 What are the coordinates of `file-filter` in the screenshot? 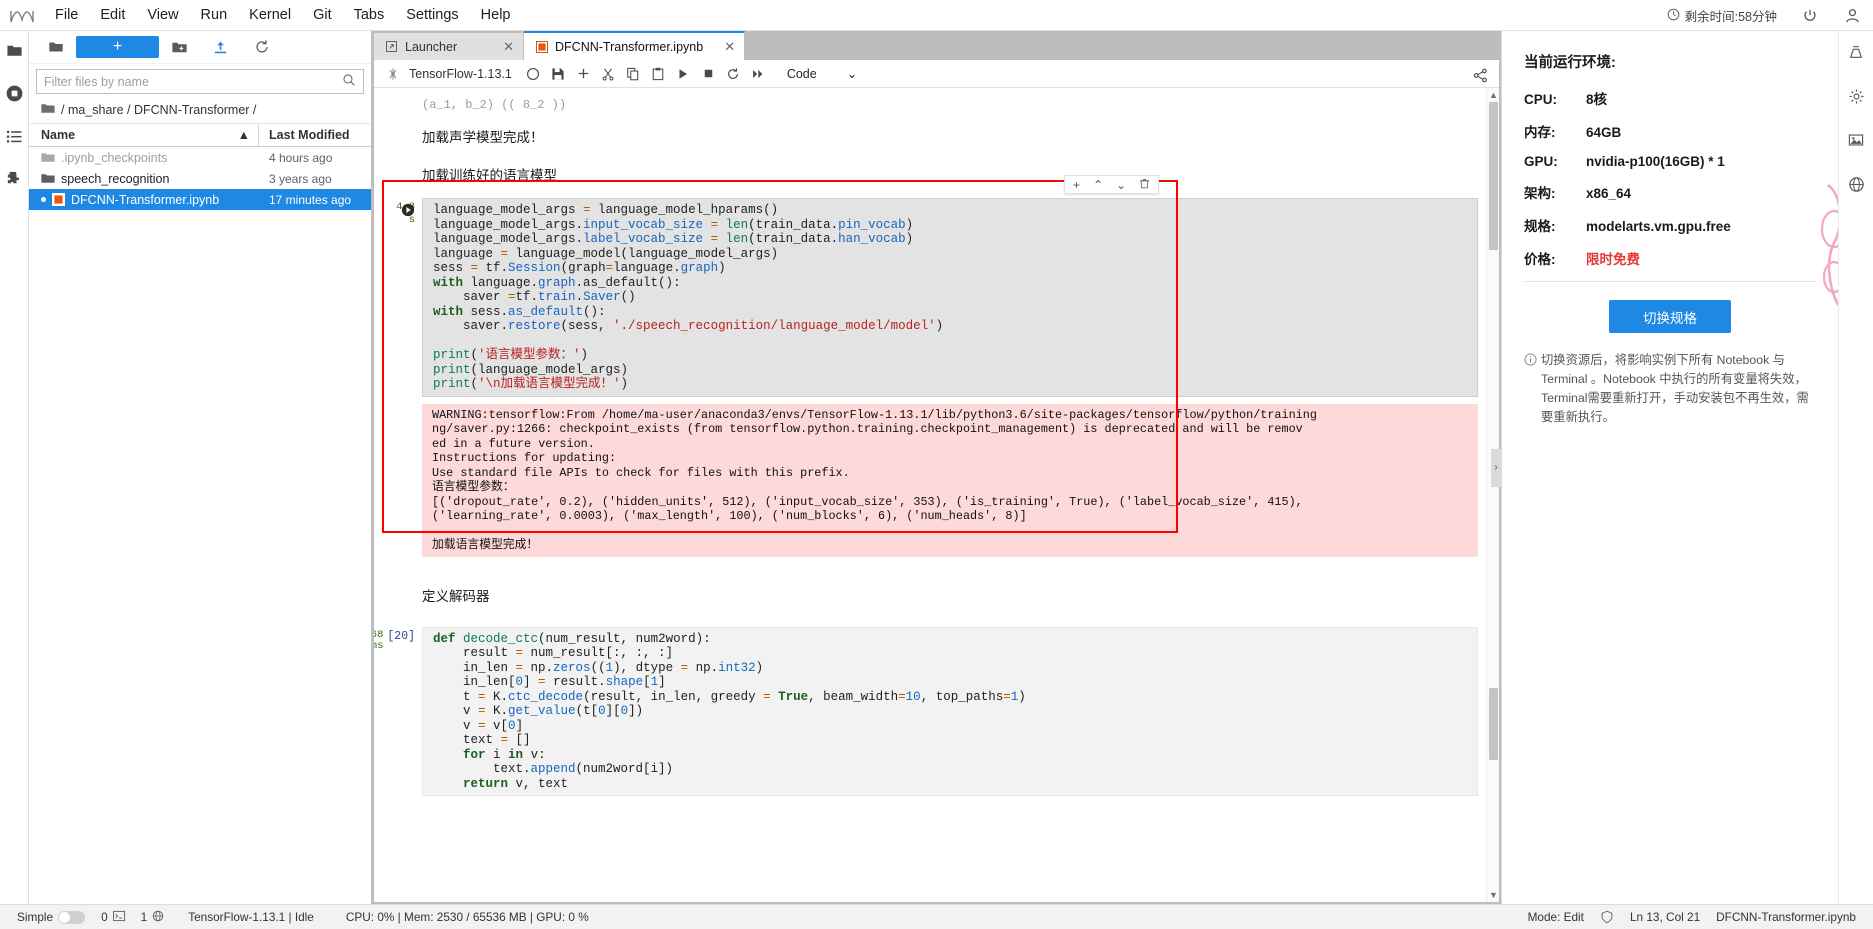 It's located at (200, 81).